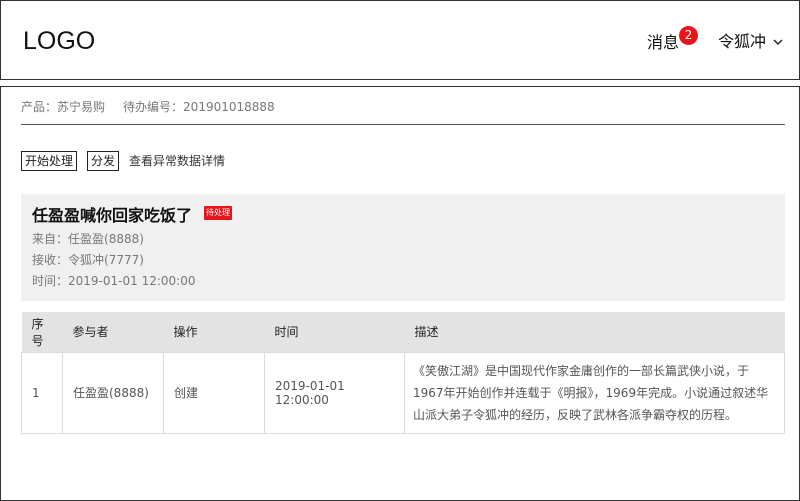 The image size is (800, 501). Describe the element at coordinates (49, 161) in the screenshot. I see `start-processing-button: 开始处理` at that location.